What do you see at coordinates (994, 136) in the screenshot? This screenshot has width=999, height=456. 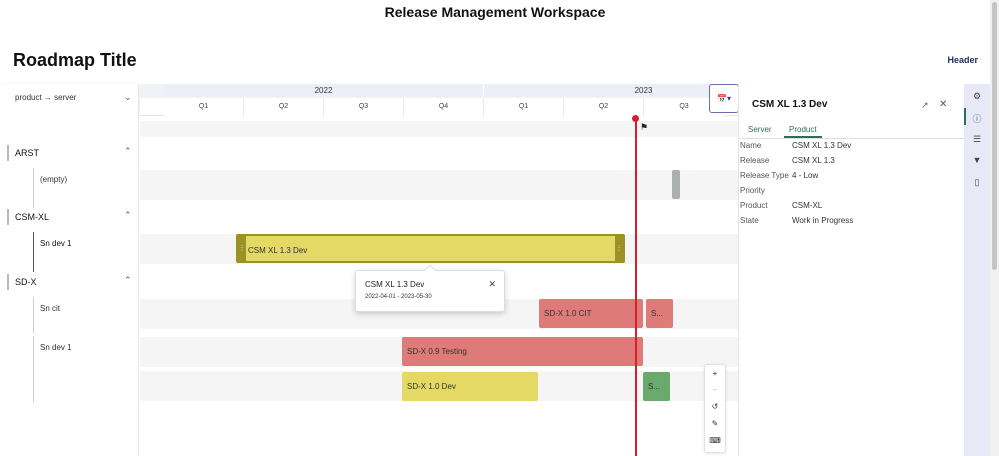 I see `scrollbar-thumb` at bounding box center [994, 136].